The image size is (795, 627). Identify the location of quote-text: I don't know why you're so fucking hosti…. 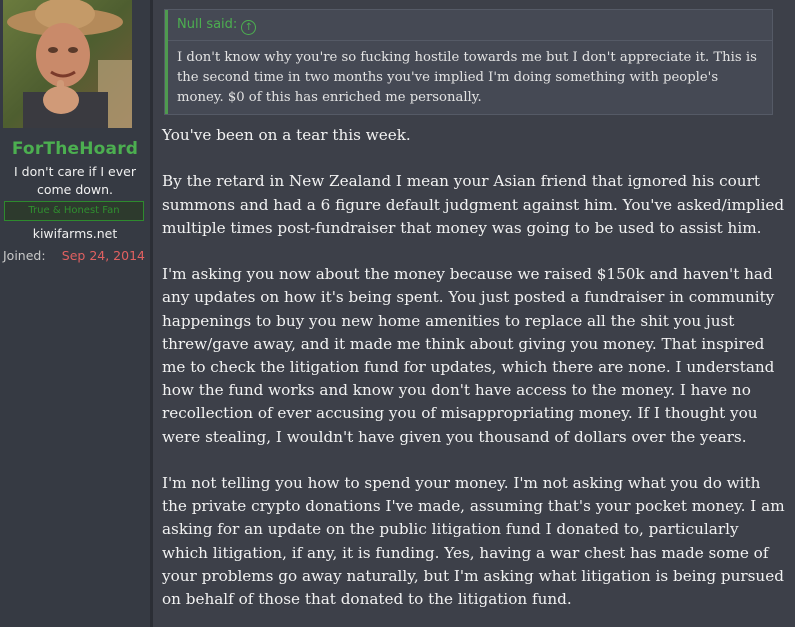
(467, 77).